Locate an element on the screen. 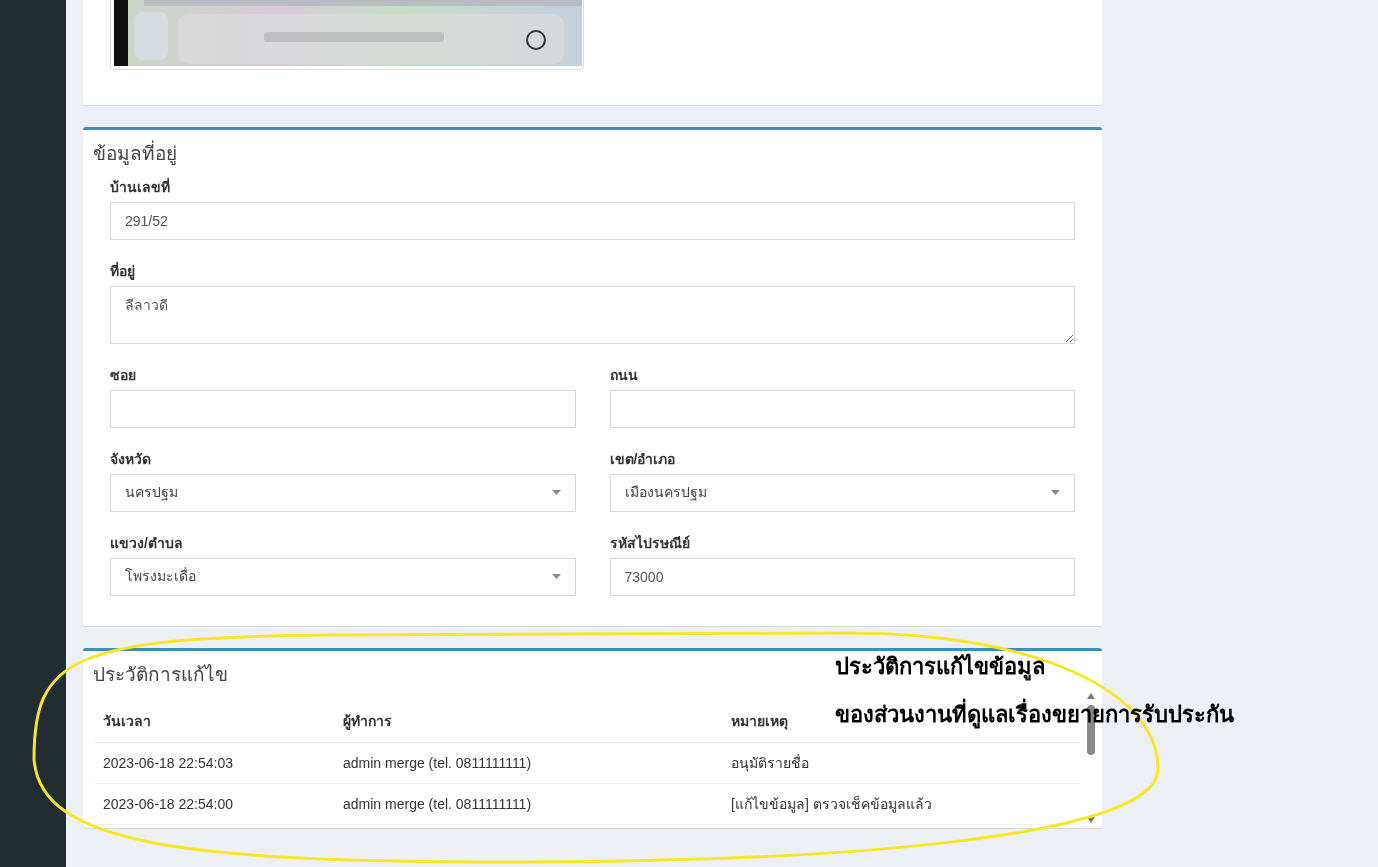  select-field: นครปฐม is located at coordinates (343, 492).